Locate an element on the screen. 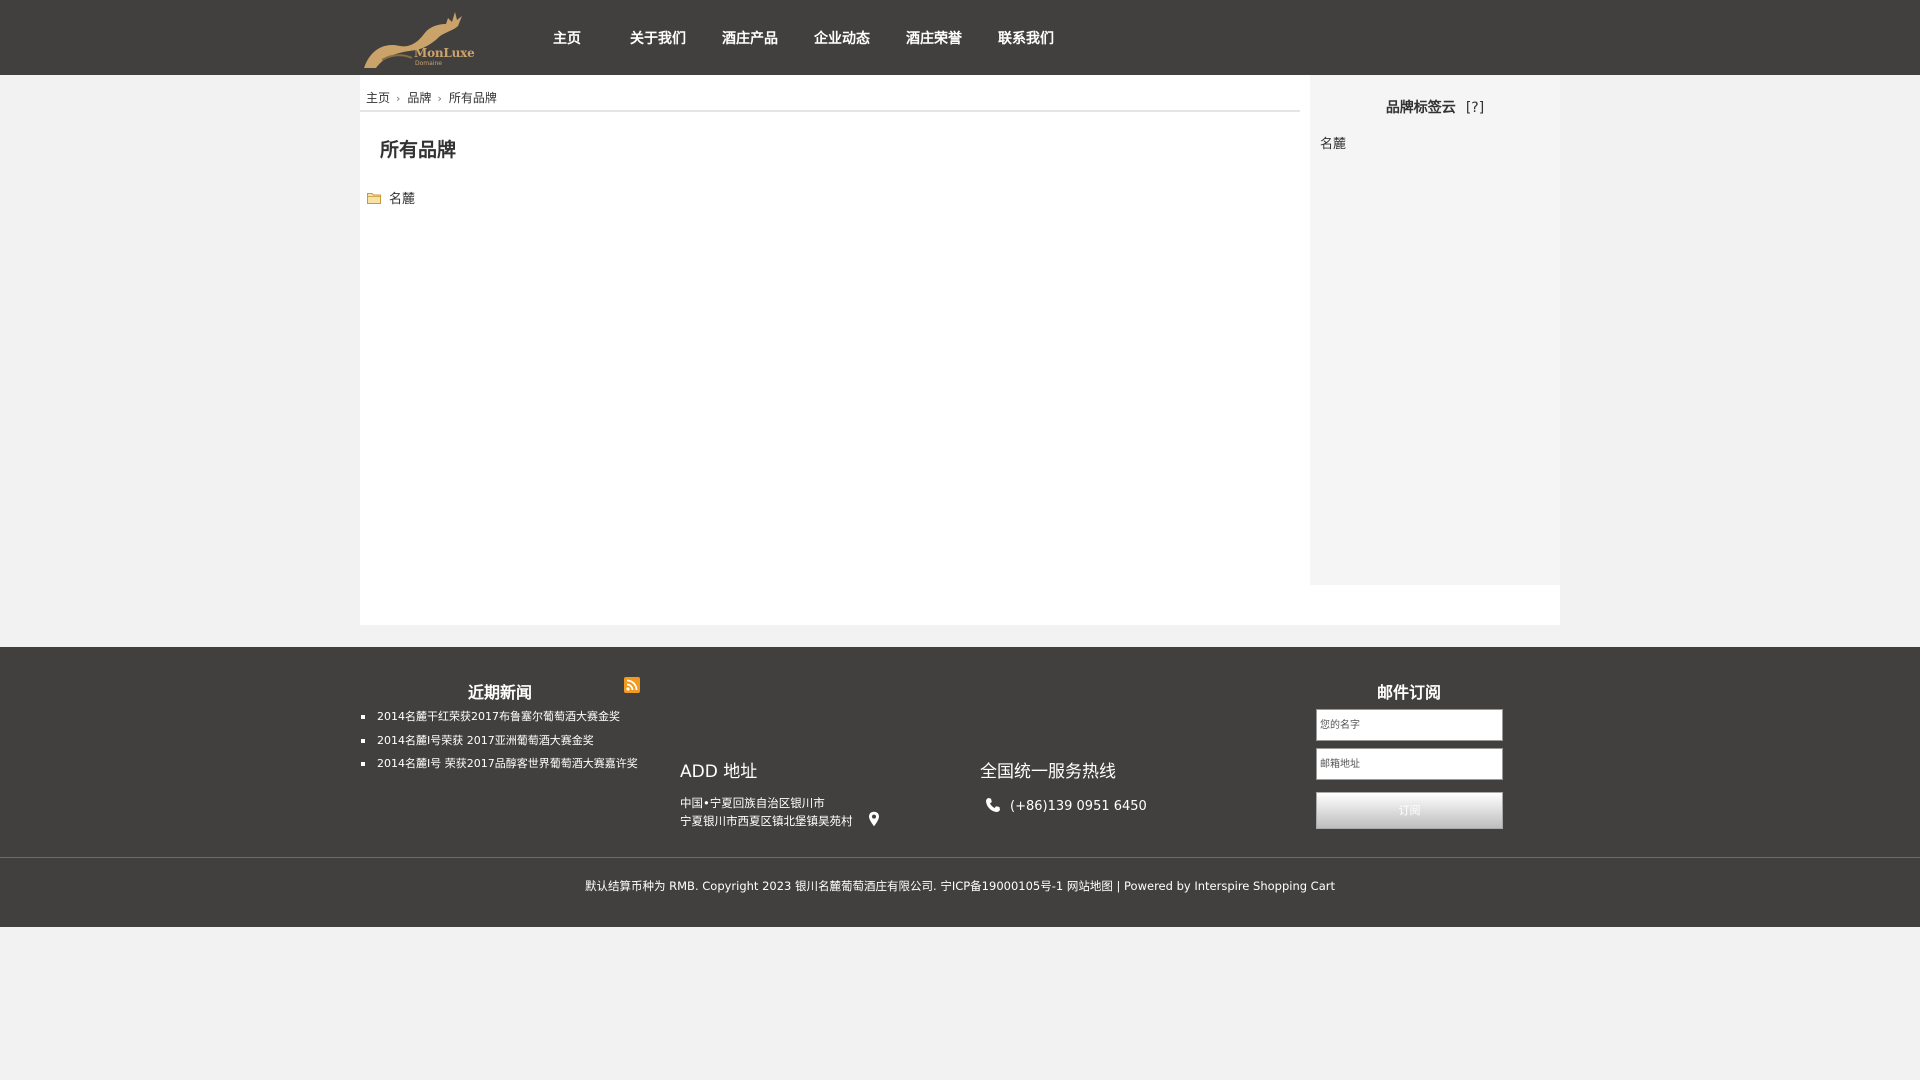 Image resolution: width=1920 pixels, height=1080 pixels. page-title: 所有品牌 is located at coordinates (418, 150).